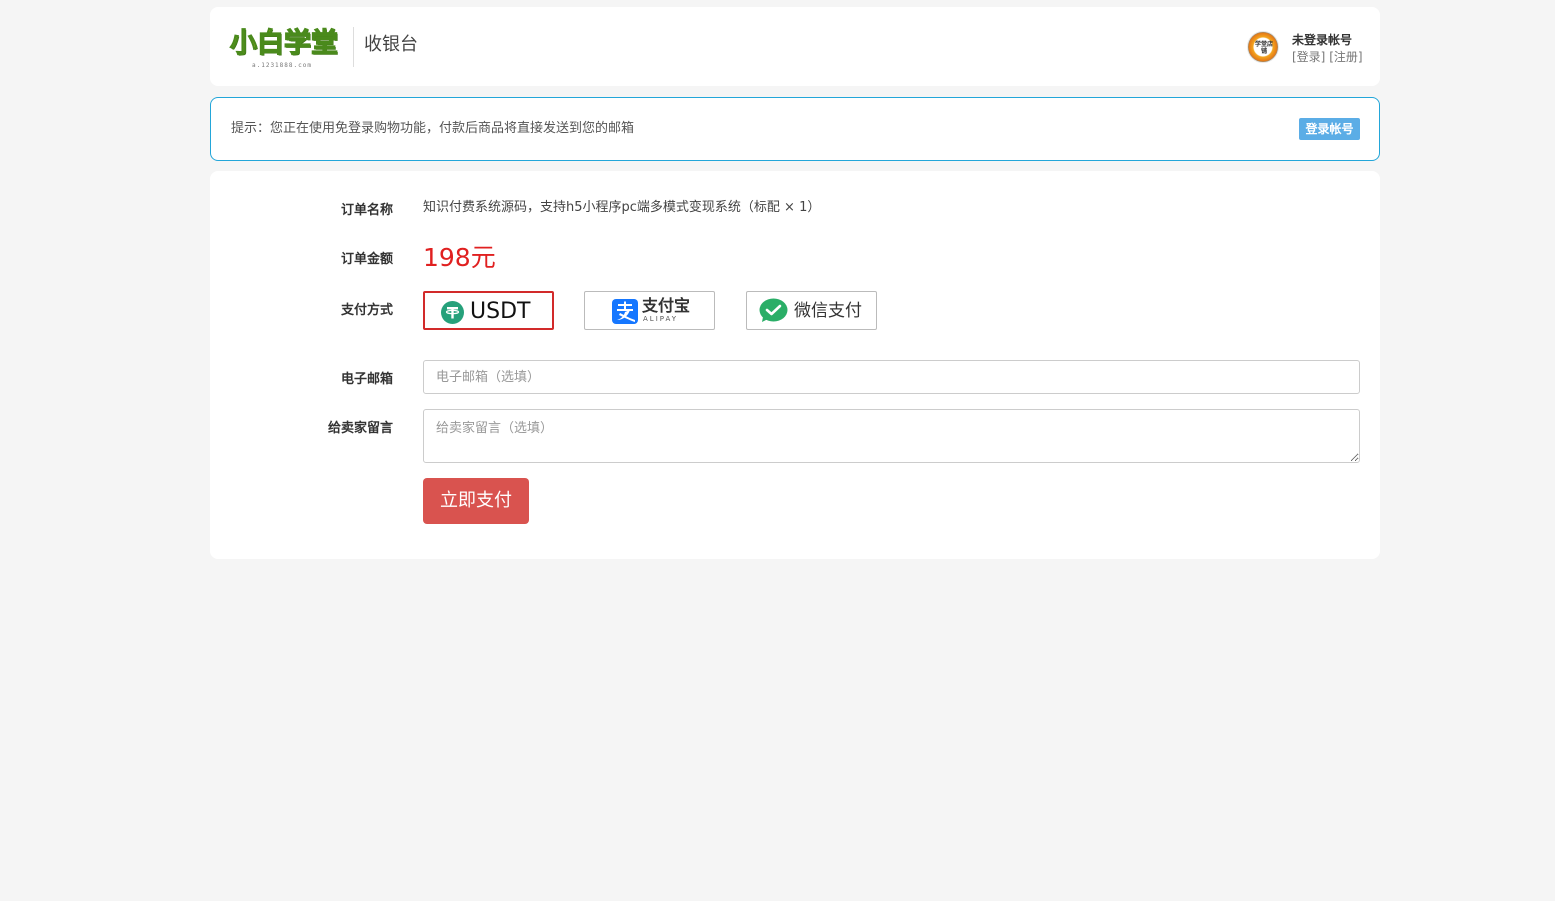  What do you see at coordinates (666, 305) in the screenshot?
I see `alipay-label: 支付宝` at bounding box center [666, 305].